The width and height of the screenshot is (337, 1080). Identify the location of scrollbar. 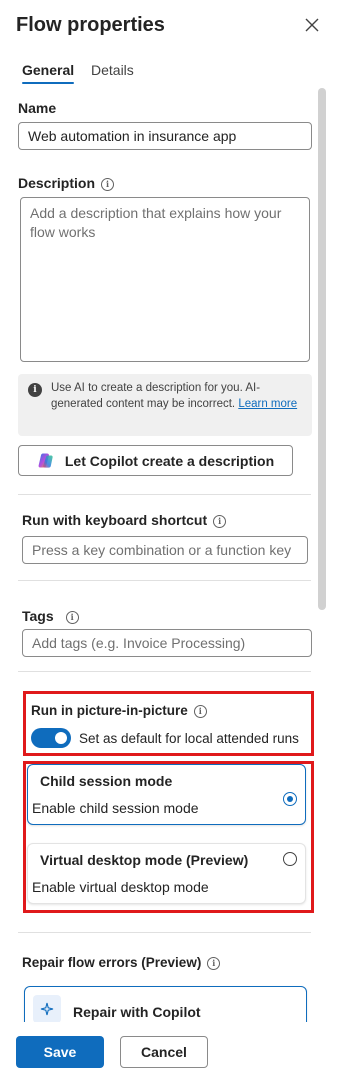
(322, 553).